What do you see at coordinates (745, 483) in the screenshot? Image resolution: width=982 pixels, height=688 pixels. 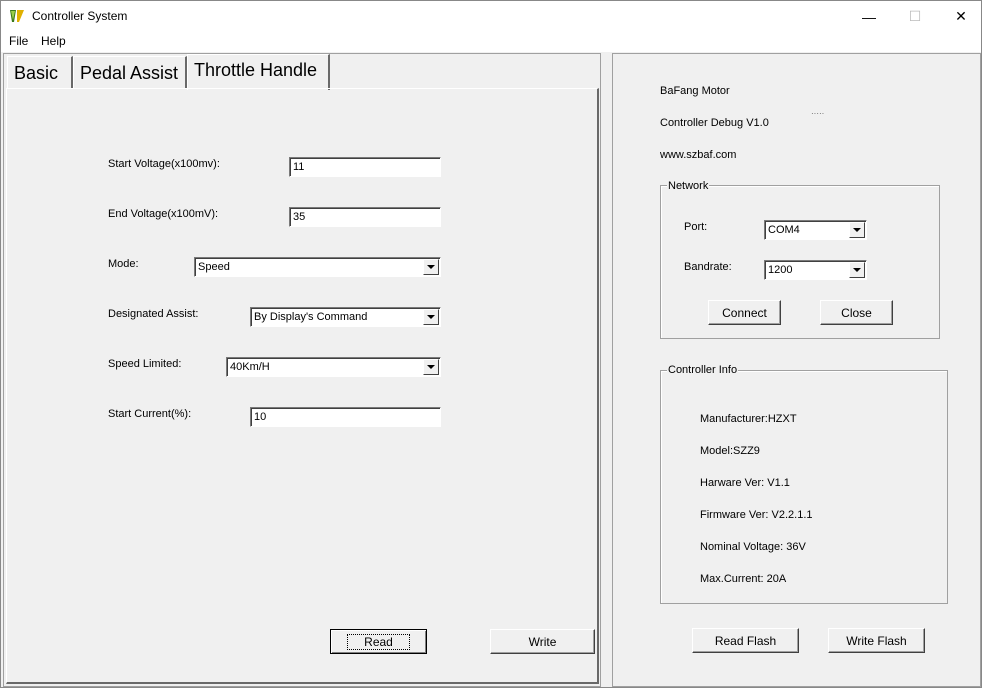 I see `hardware-version-text: Harware Ver: V1.1` at bounding box center [745, 483].